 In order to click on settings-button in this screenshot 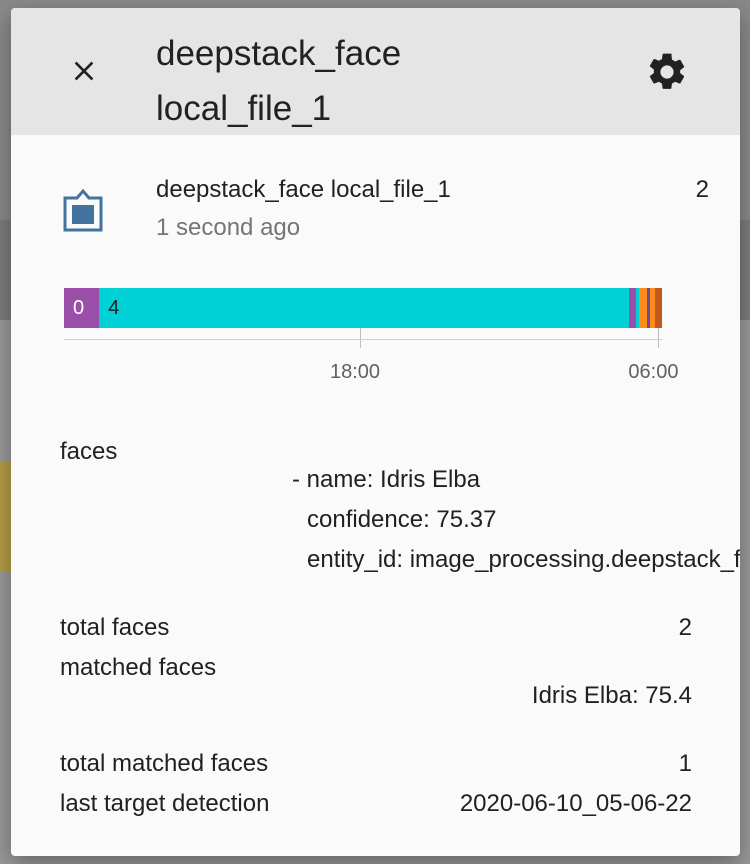, I will do `click(667, 72)`.